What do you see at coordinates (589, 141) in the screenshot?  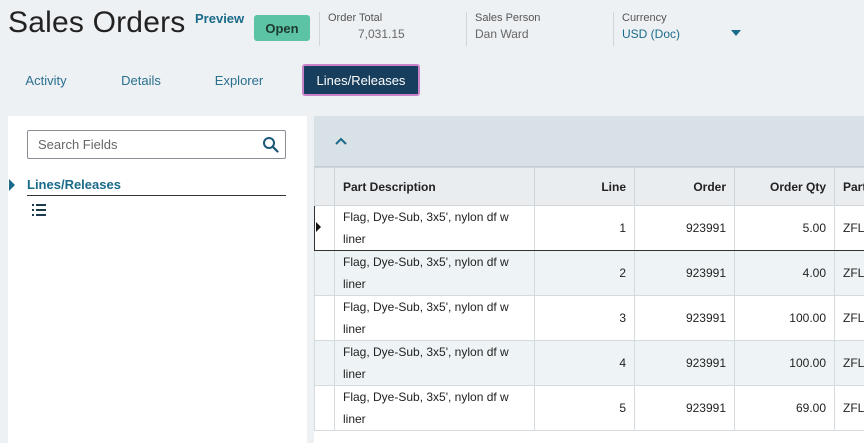 I see `grid-toolbar` at bounding box center [589, 141].